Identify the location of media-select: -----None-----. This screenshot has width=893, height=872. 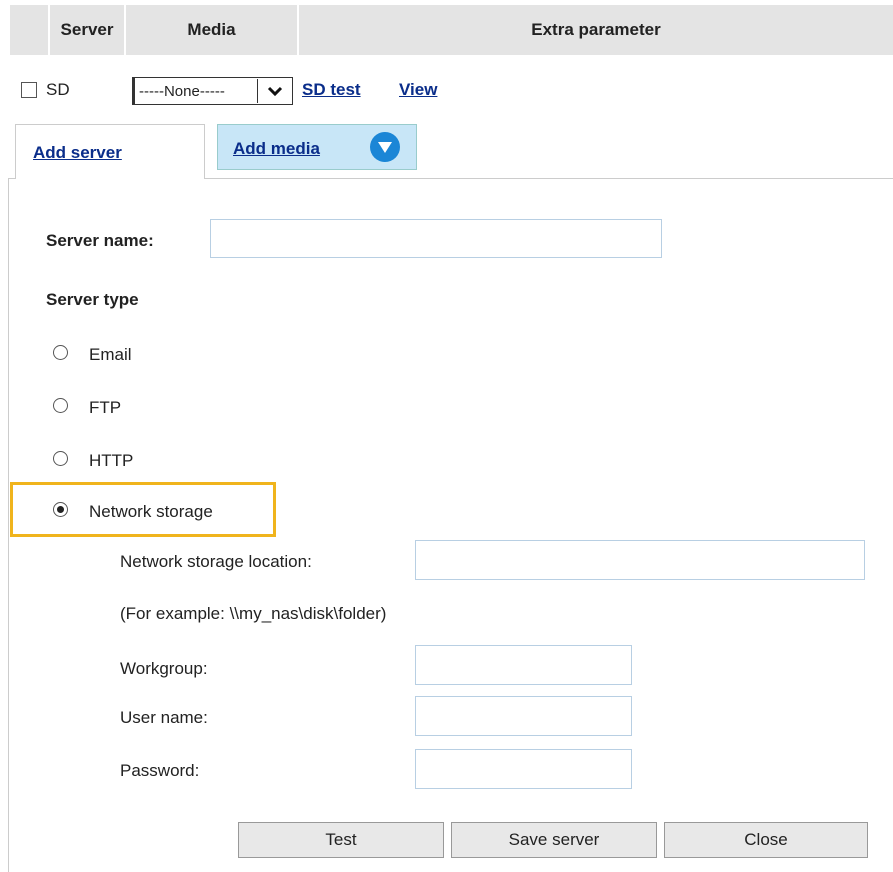
(212, 91).